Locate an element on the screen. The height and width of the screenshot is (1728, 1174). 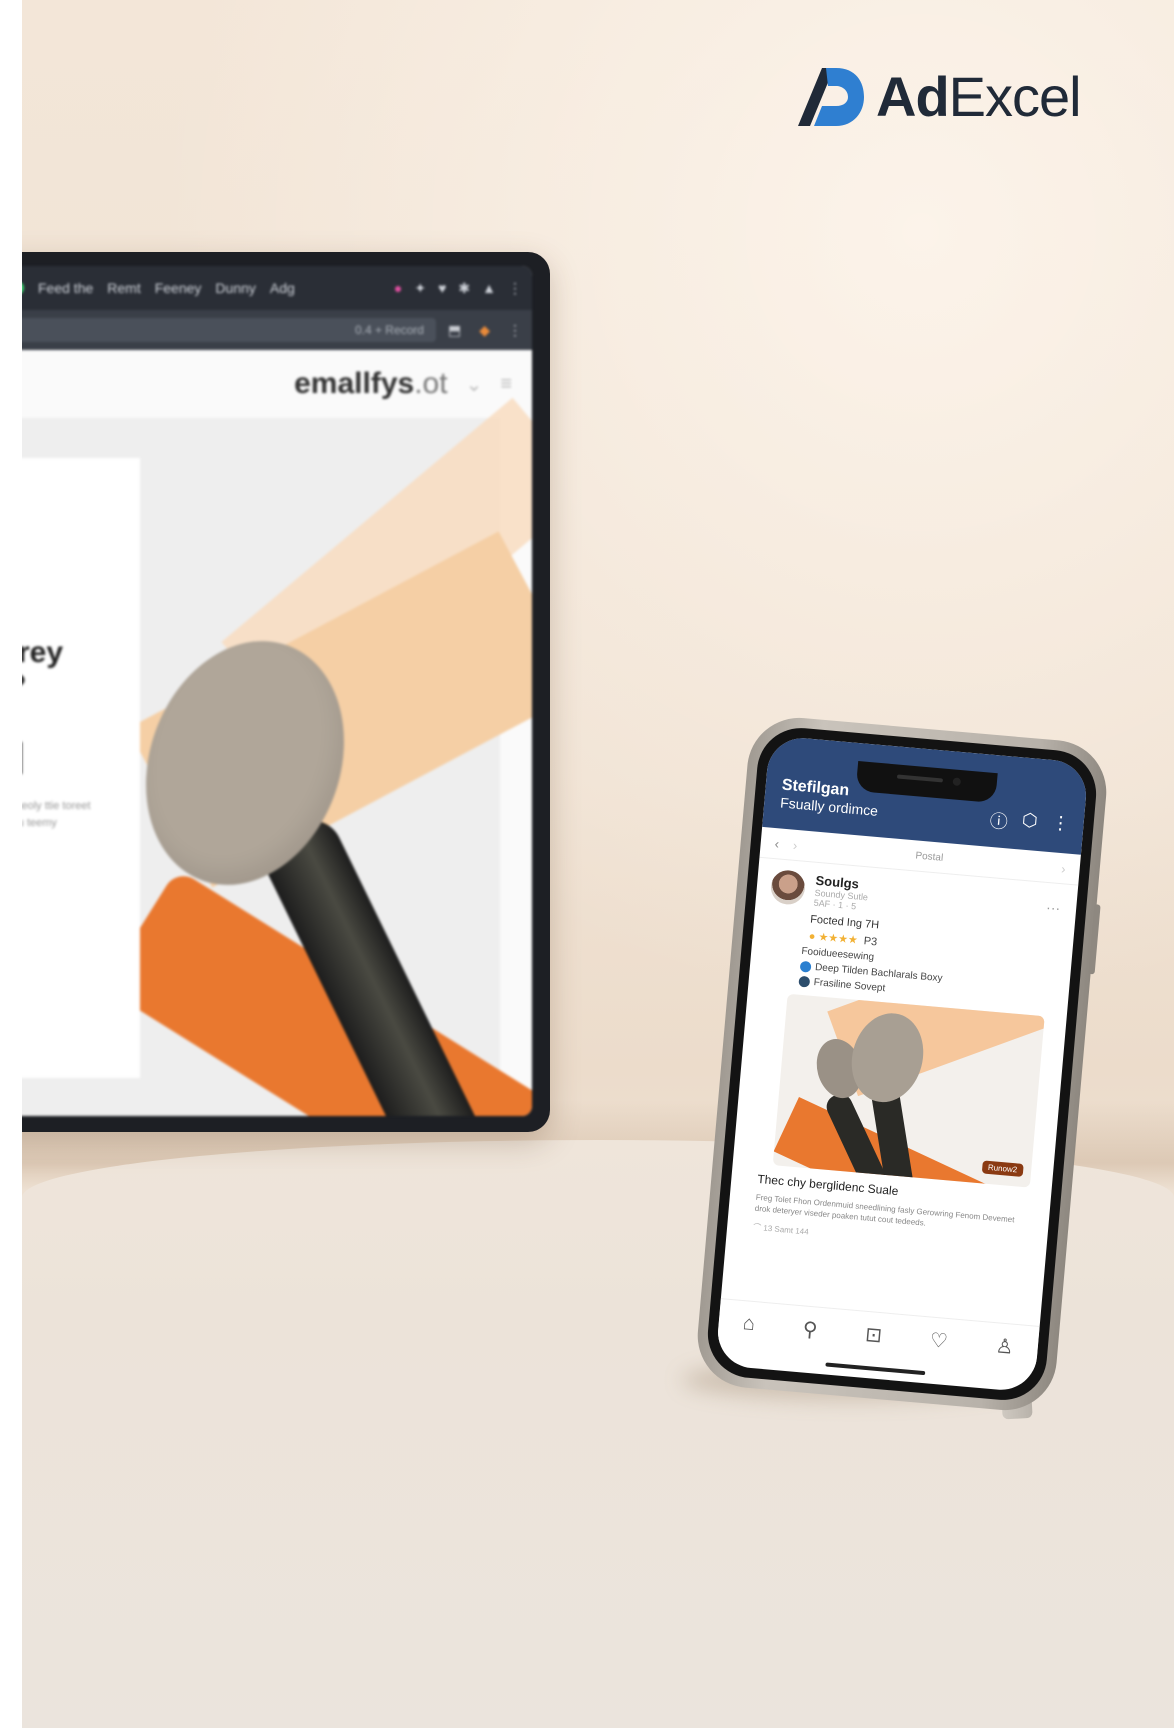
nav-title: Postal is located at coordinates (929, 856).